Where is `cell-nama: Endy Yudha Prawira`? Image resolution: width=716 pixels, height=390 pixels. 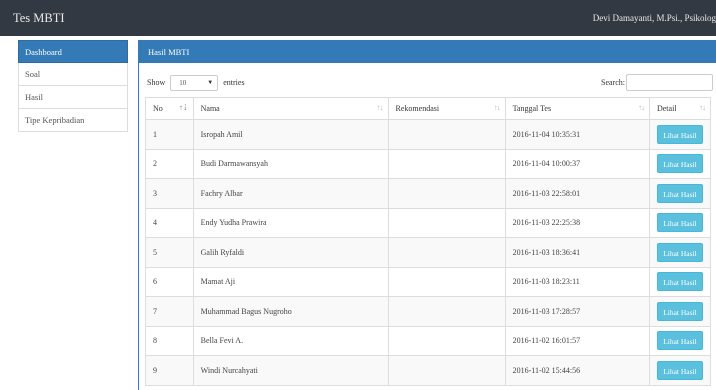 cell-nama: Endy Yudha Prawira is located at coordinates (290, 222).